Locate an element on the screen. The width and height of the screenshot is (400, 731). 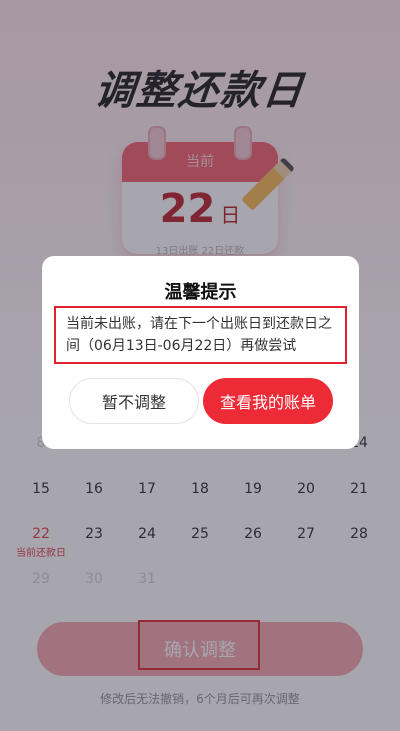
cancel-button: 暂不调整 is located at coordinates (134, 401).